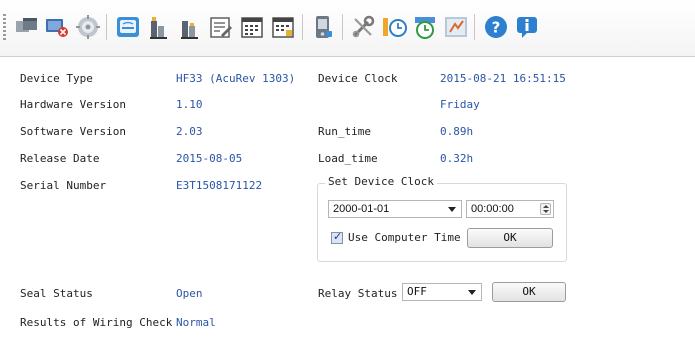  I want to click on help-icon: ?, so click(496, 27).